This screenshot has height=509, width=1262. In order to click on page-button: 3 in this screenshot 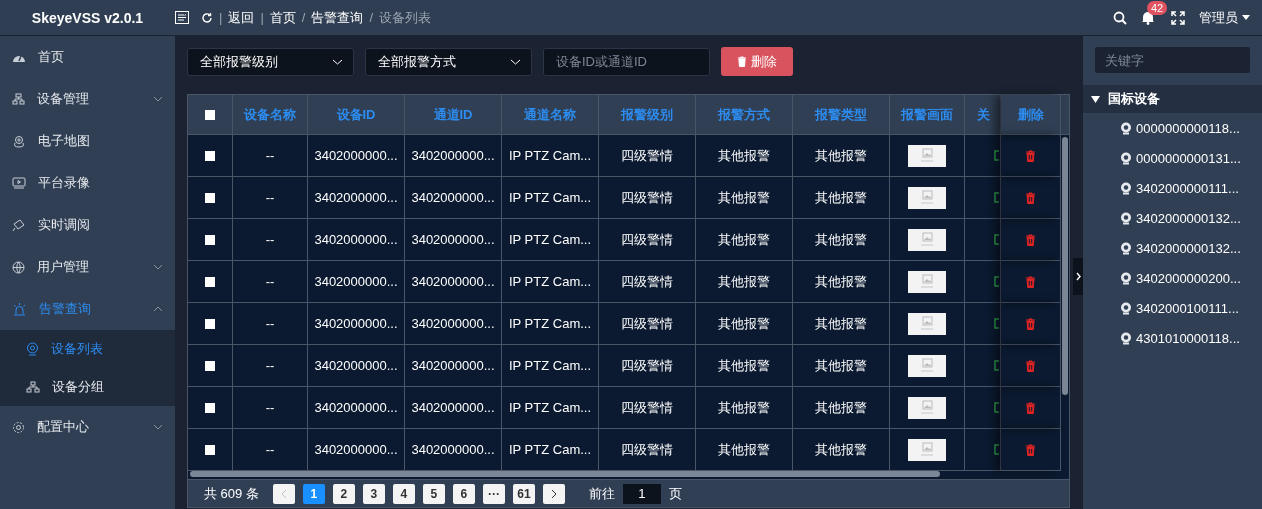, I will do `click(373, 493)`.